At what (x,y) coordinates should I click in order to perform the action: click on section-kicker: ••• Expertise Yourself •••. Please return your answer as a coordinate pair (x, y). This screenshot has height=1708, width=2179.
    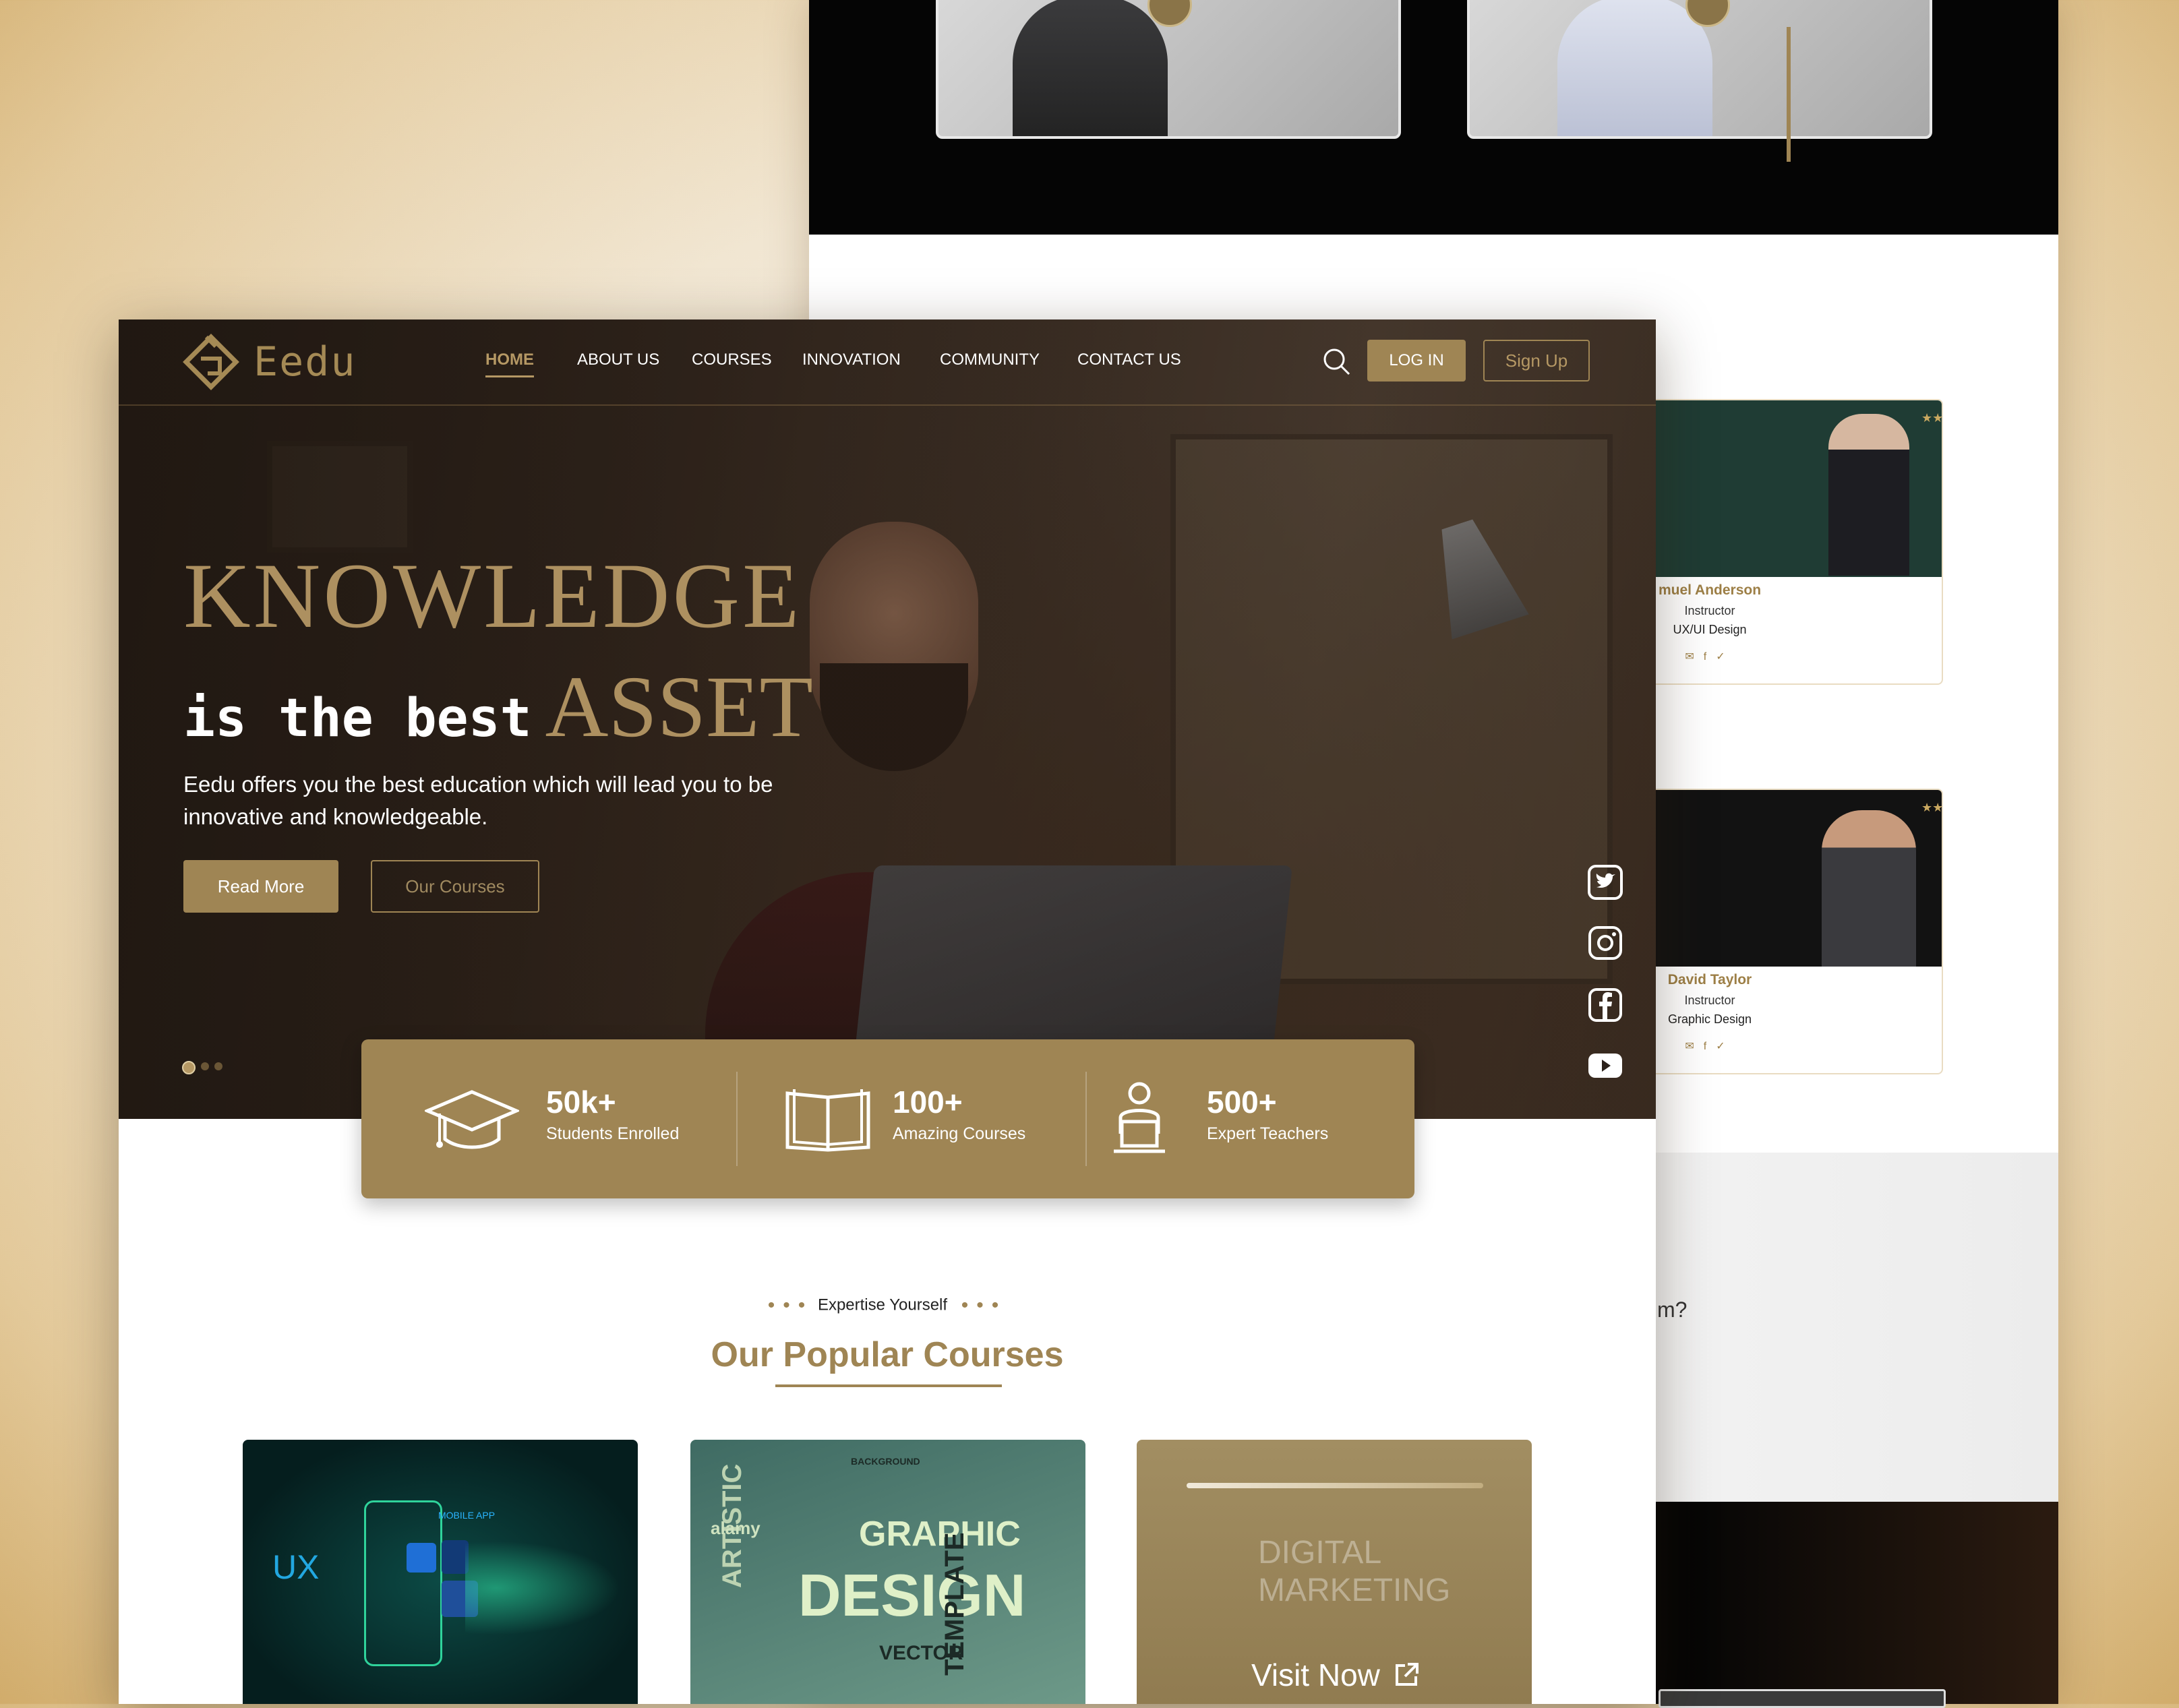
    Looking at the image, I should click on (887, 1305).